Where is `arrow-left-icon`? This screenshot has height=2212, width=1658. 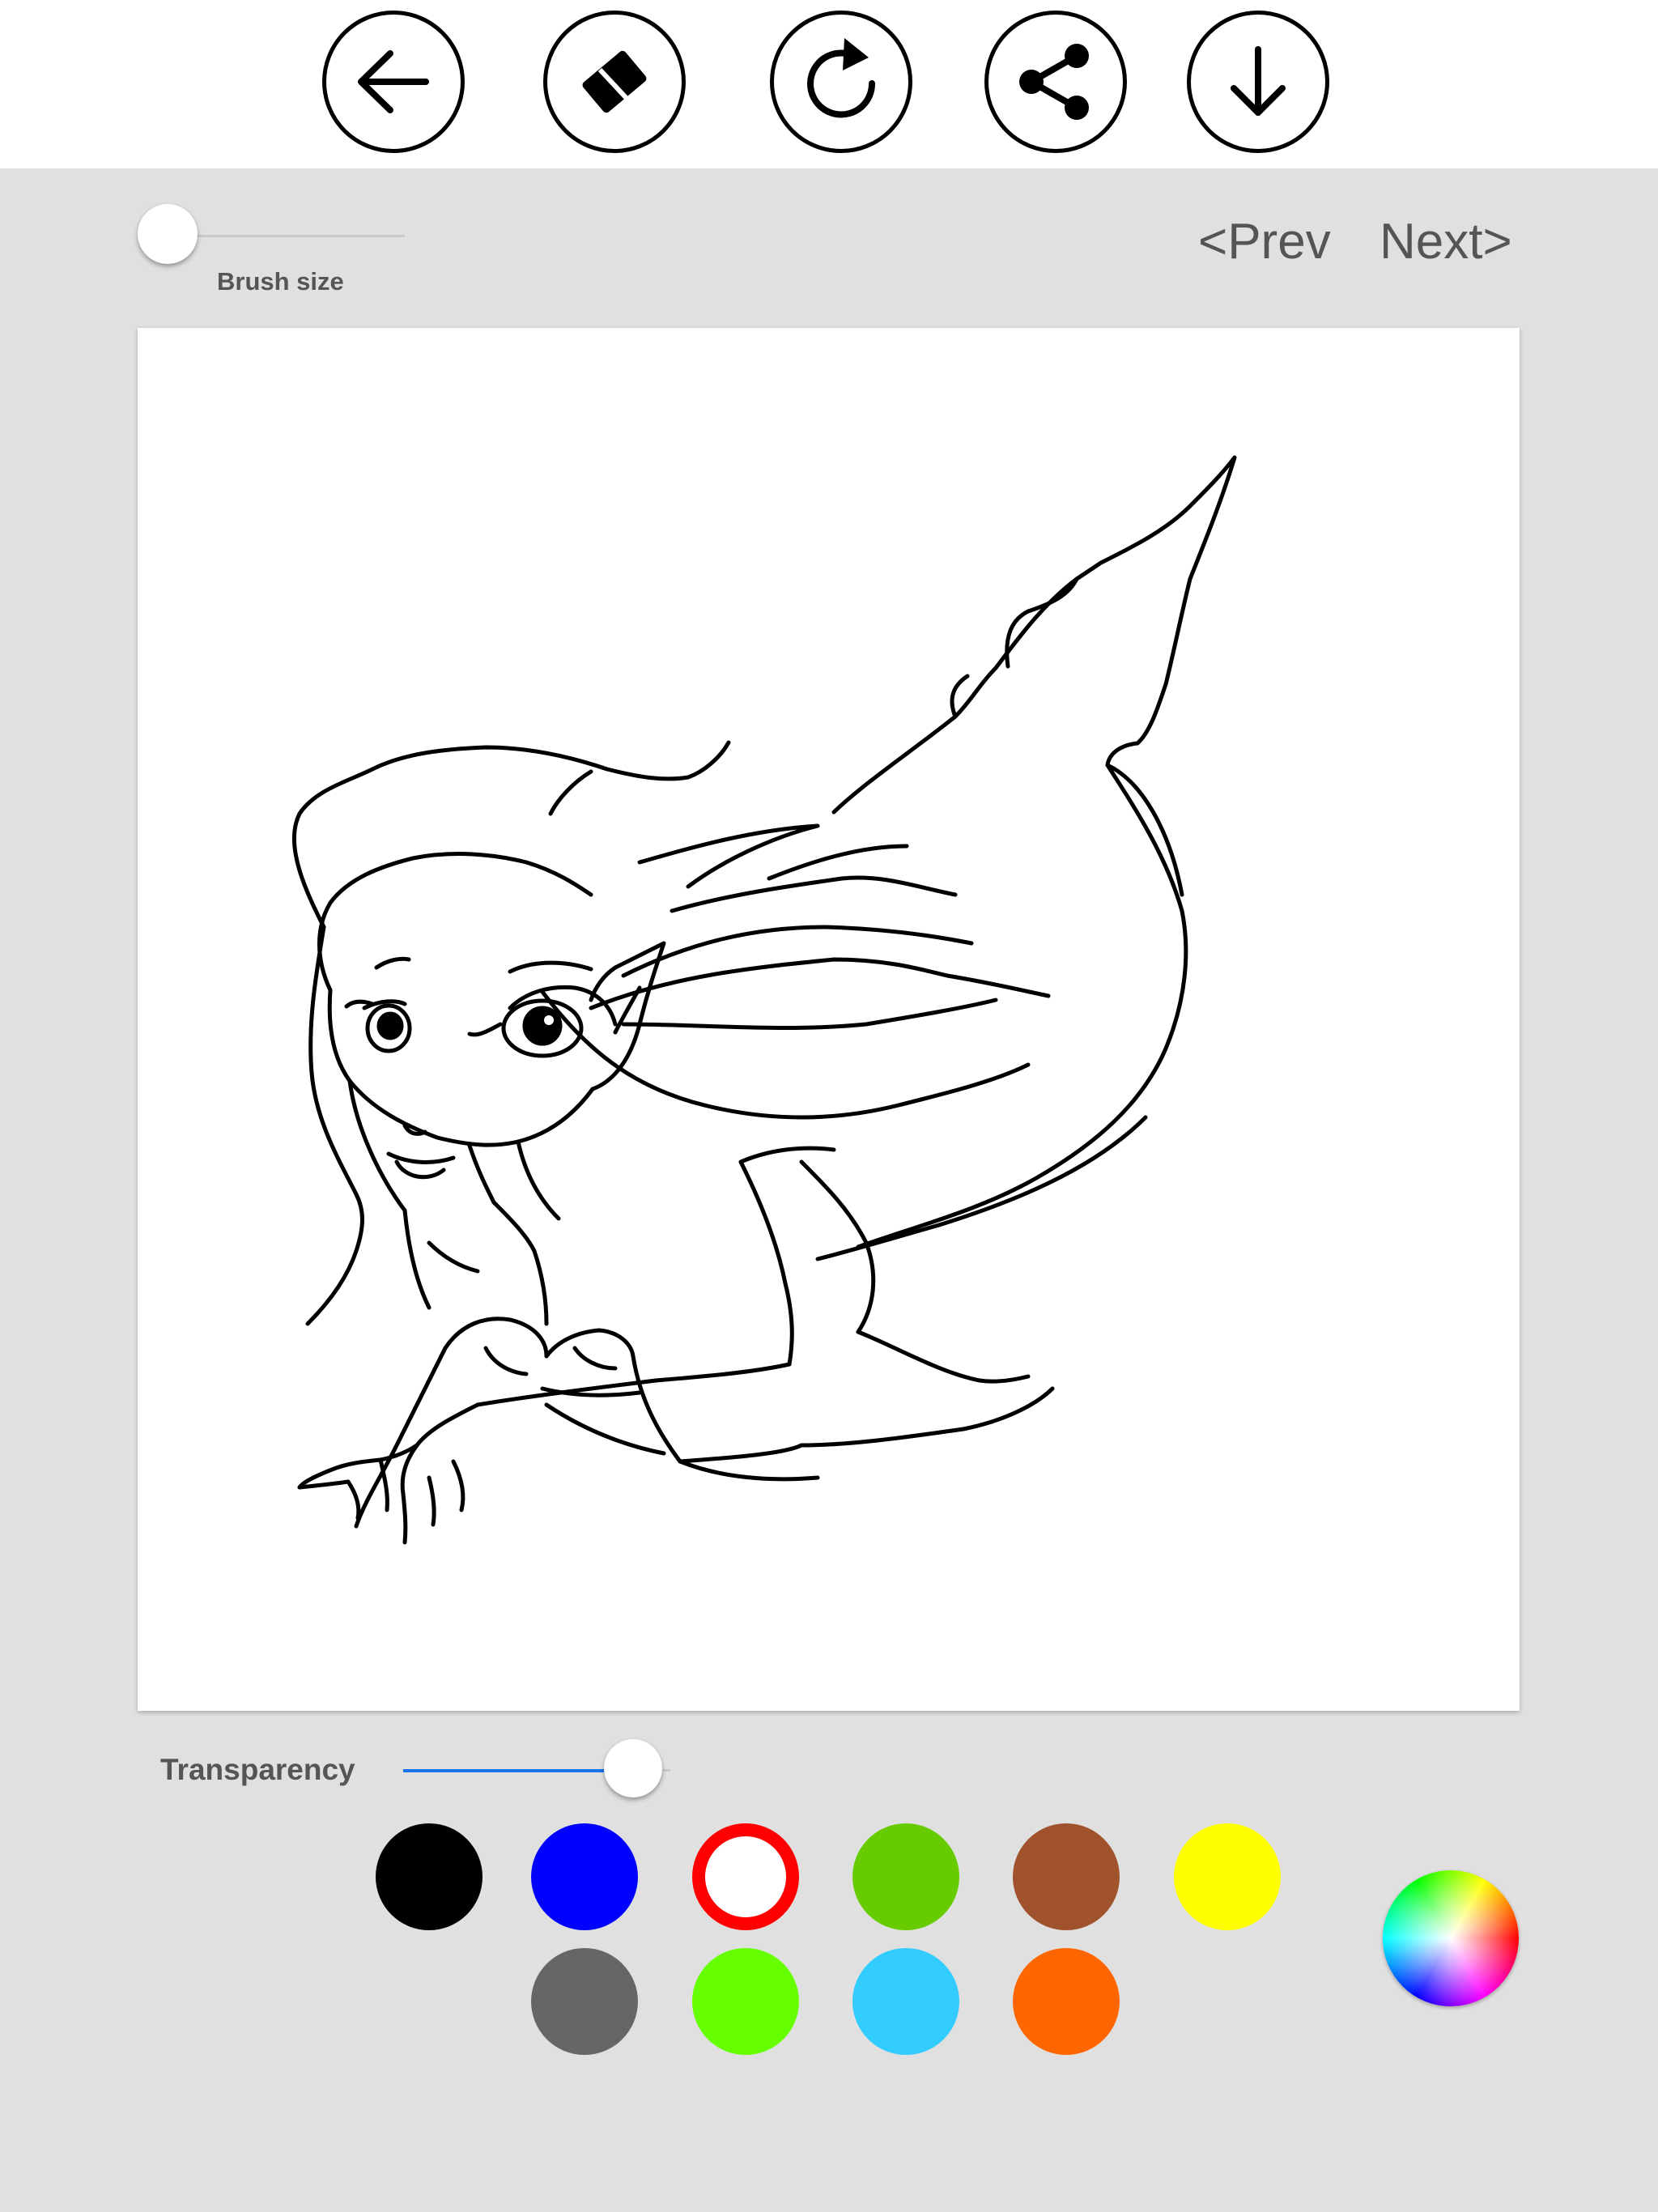
arrow-left-icon is located at coordinates (393, 82).